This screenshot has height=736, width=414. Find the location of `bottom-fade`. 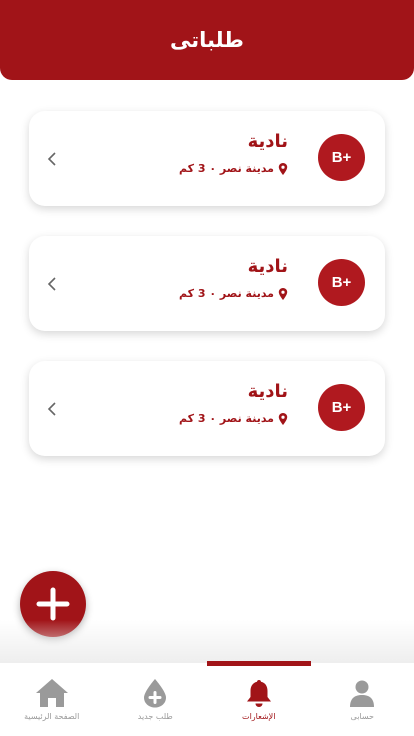

bottom-fade is located at coordinates (207, 641).